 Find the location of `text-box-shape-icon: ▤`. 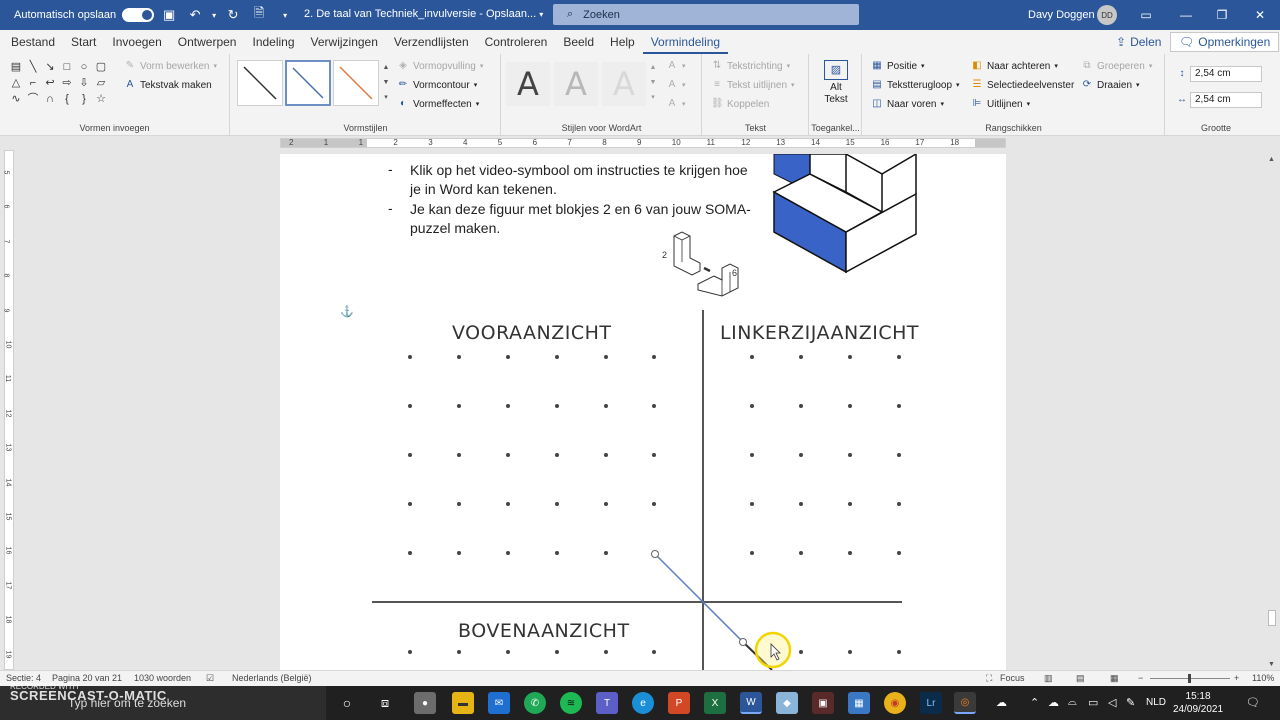

text-box-shape-icon: ▤ is located at coordinates (16, 67).